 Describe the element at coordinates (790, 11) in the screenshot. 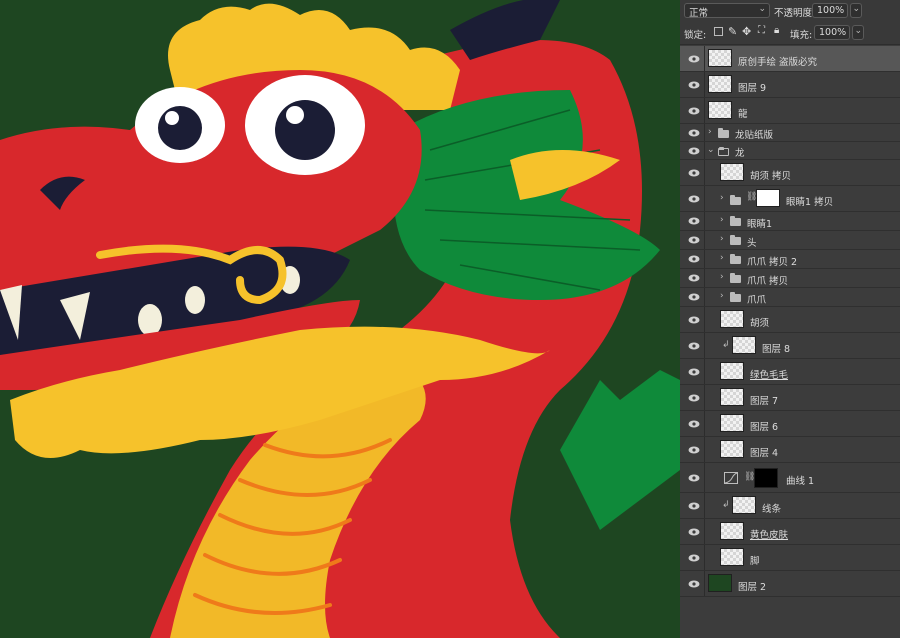

I see `blend-options-bar: 正常 ⌄ 不透明度: 100% ⌄` at that location.